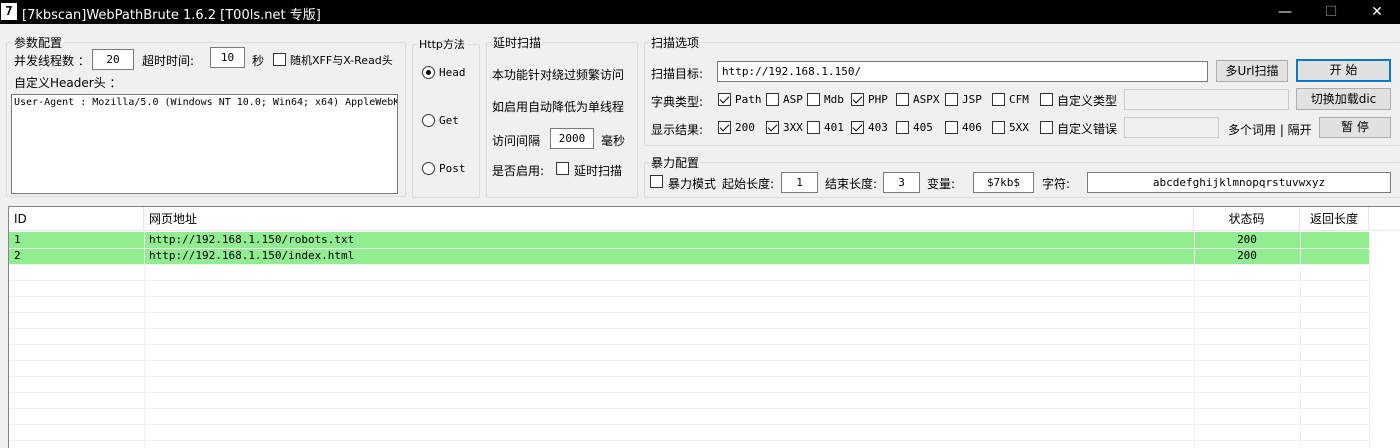  What do you see at coordinates (972, 127) in the screenshot?
I see `result-406-label: 406` at bounding box center [972, 127].